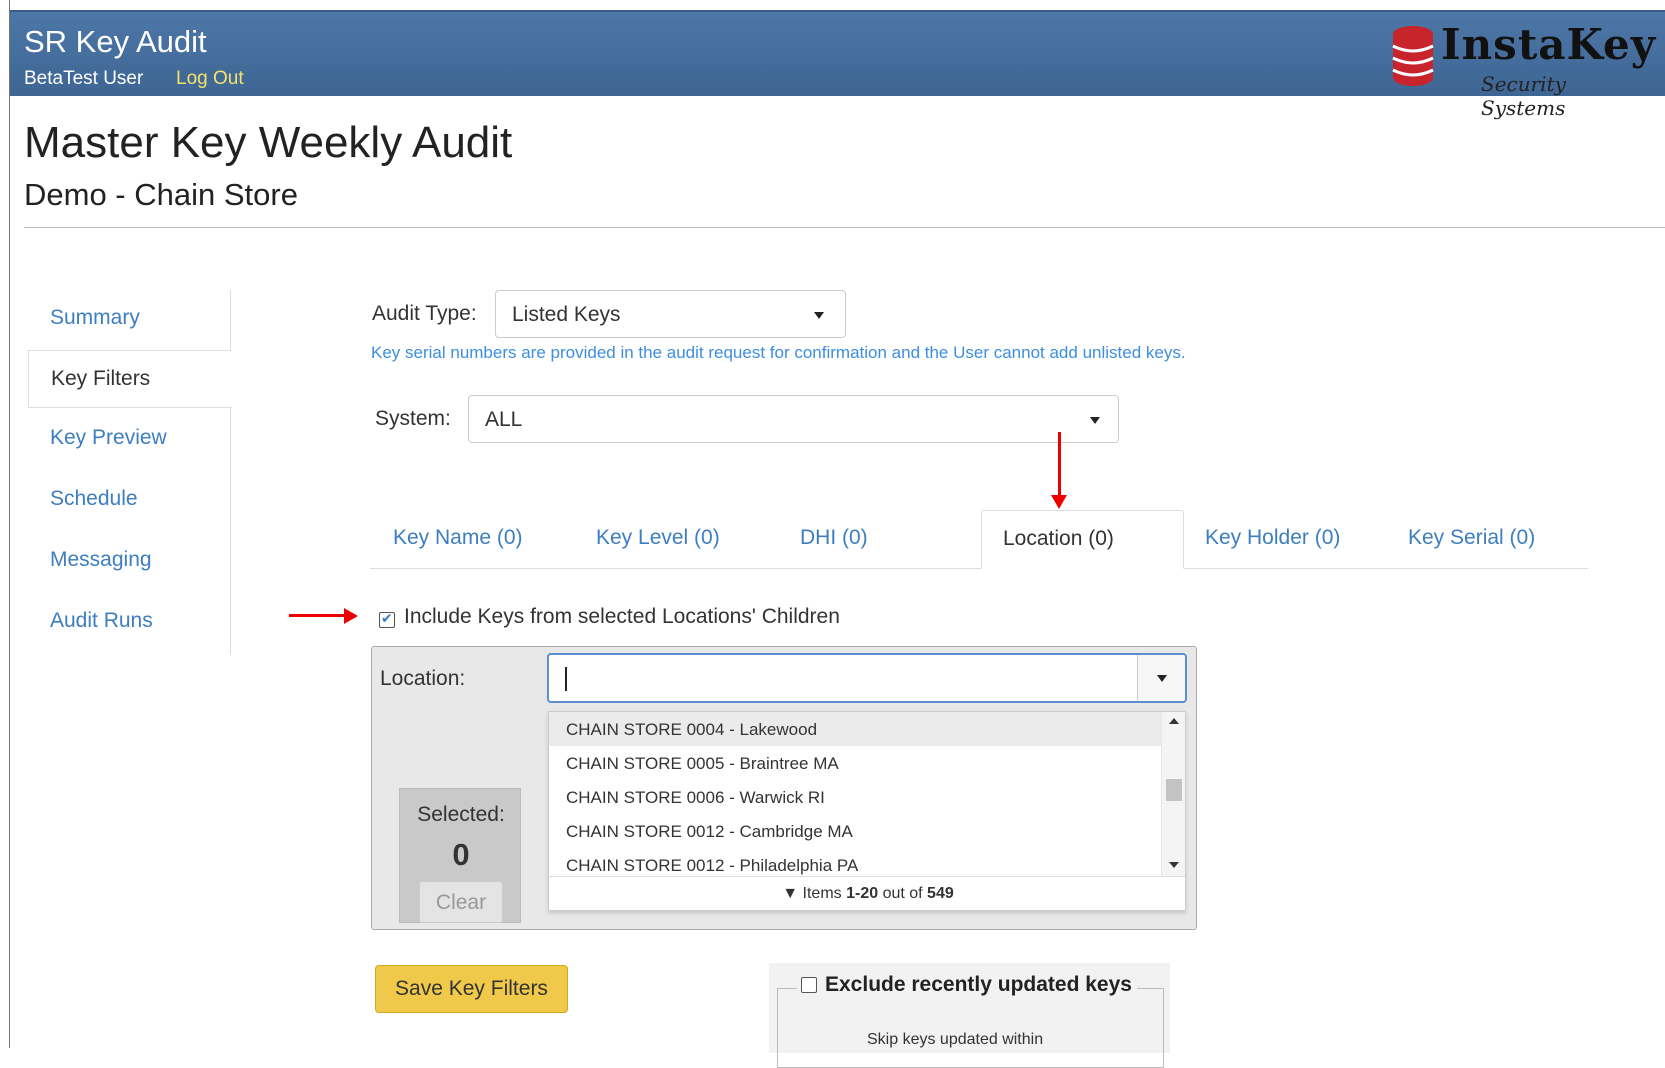  What do you see at coordinates (793, 419) in the screenshot?
I see `system-select: ALL` at bounding box center [793, 419].